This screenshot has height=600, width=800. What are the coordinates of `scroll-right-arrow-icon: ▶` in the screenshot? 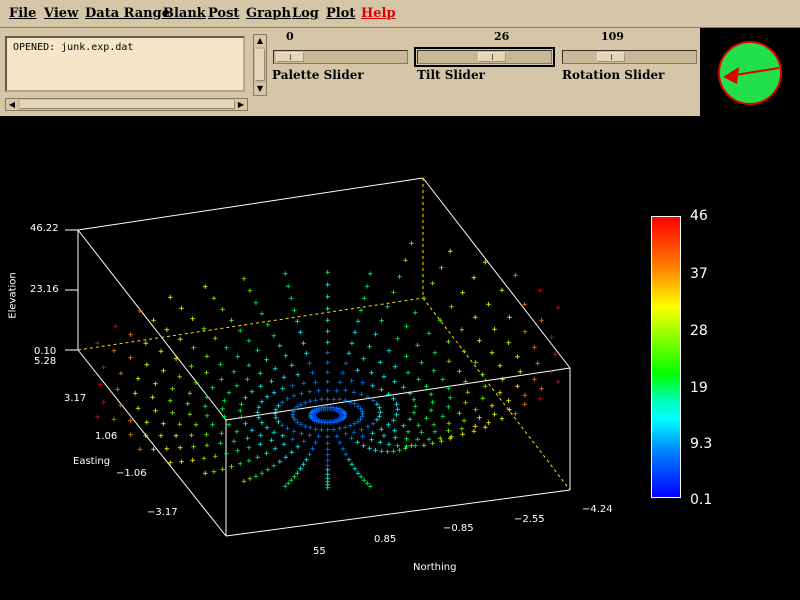 It's located at (241, 104).